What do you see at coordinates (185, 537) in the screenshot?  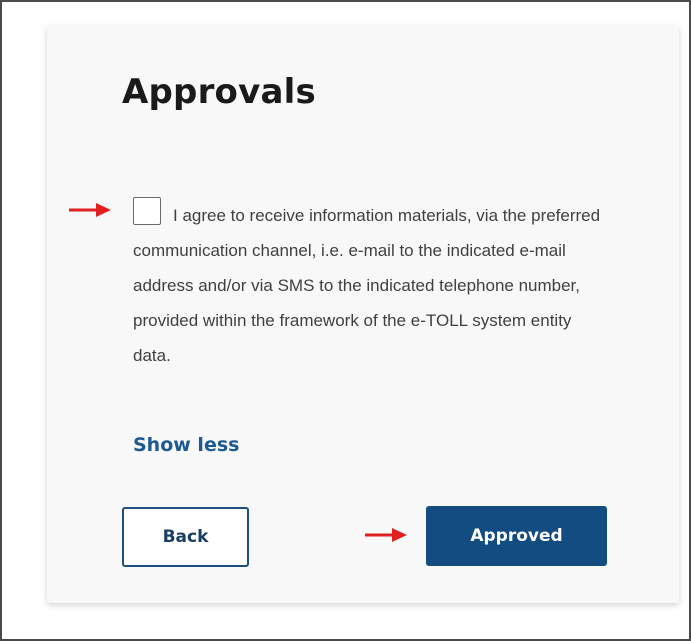 I see `back-button: Back` at bounding box center [185, 537].